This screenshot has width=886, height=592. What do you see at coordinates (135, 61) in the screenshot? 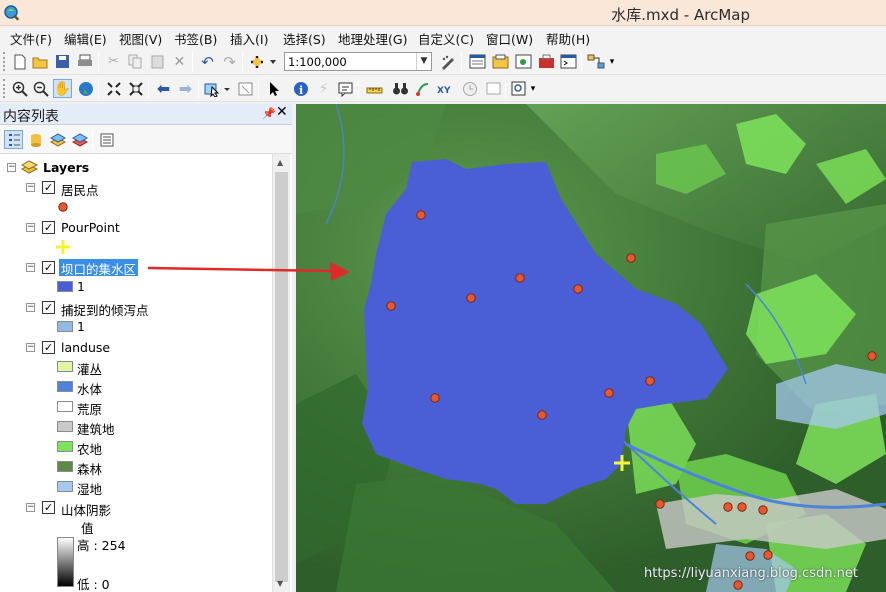
I see `copy-icon` at bounding box center [135, 61].